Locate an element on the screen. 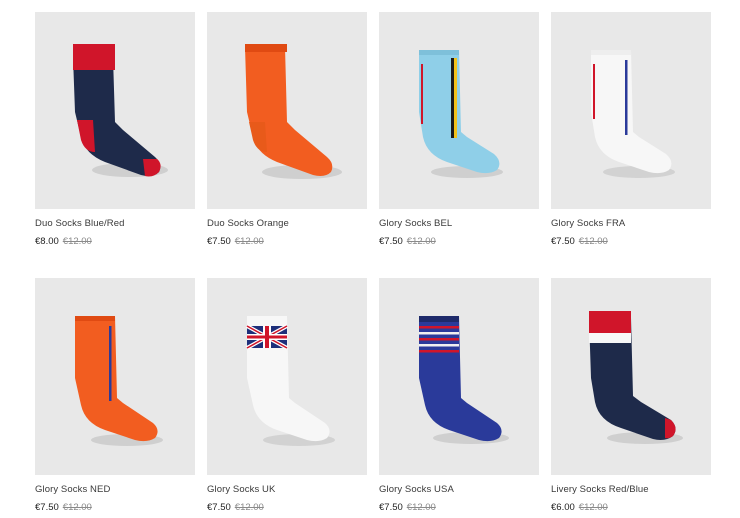 The width and height of the screenshot is (740, 518). product-card: Glory Socks BEL €7.50 €12.00 is located at coordinates (459, 145).